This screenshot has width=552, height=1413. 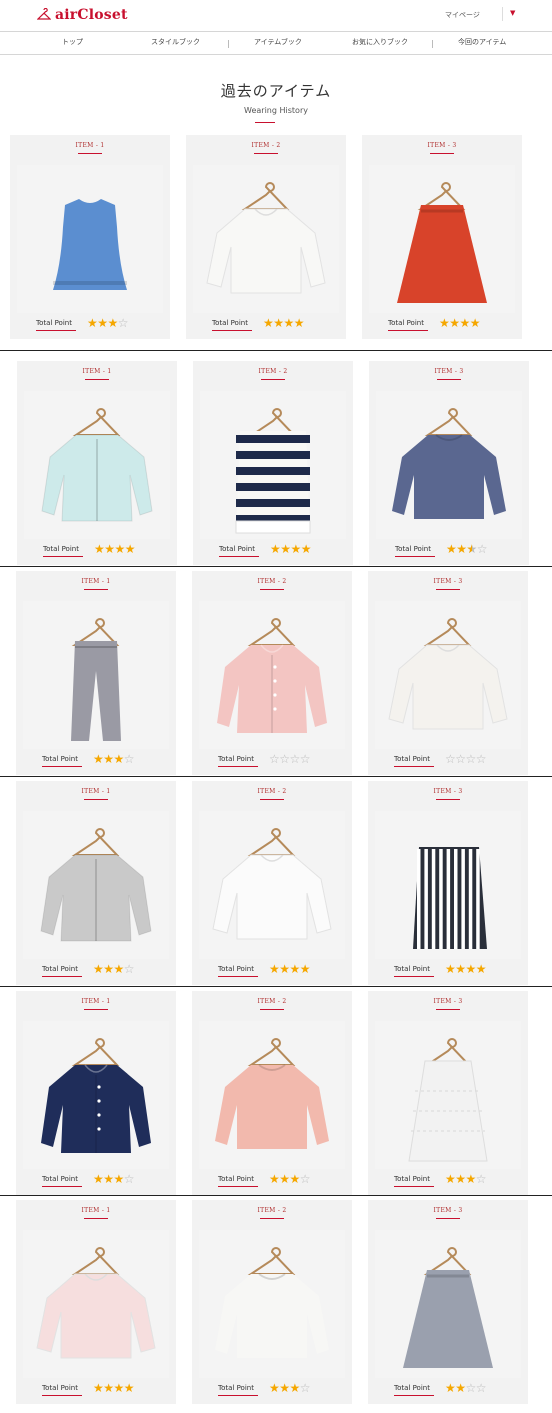 I want to click on item-card: ITEM - 2 Total Point ☆☆☆☆, so click(x=272, y=673).